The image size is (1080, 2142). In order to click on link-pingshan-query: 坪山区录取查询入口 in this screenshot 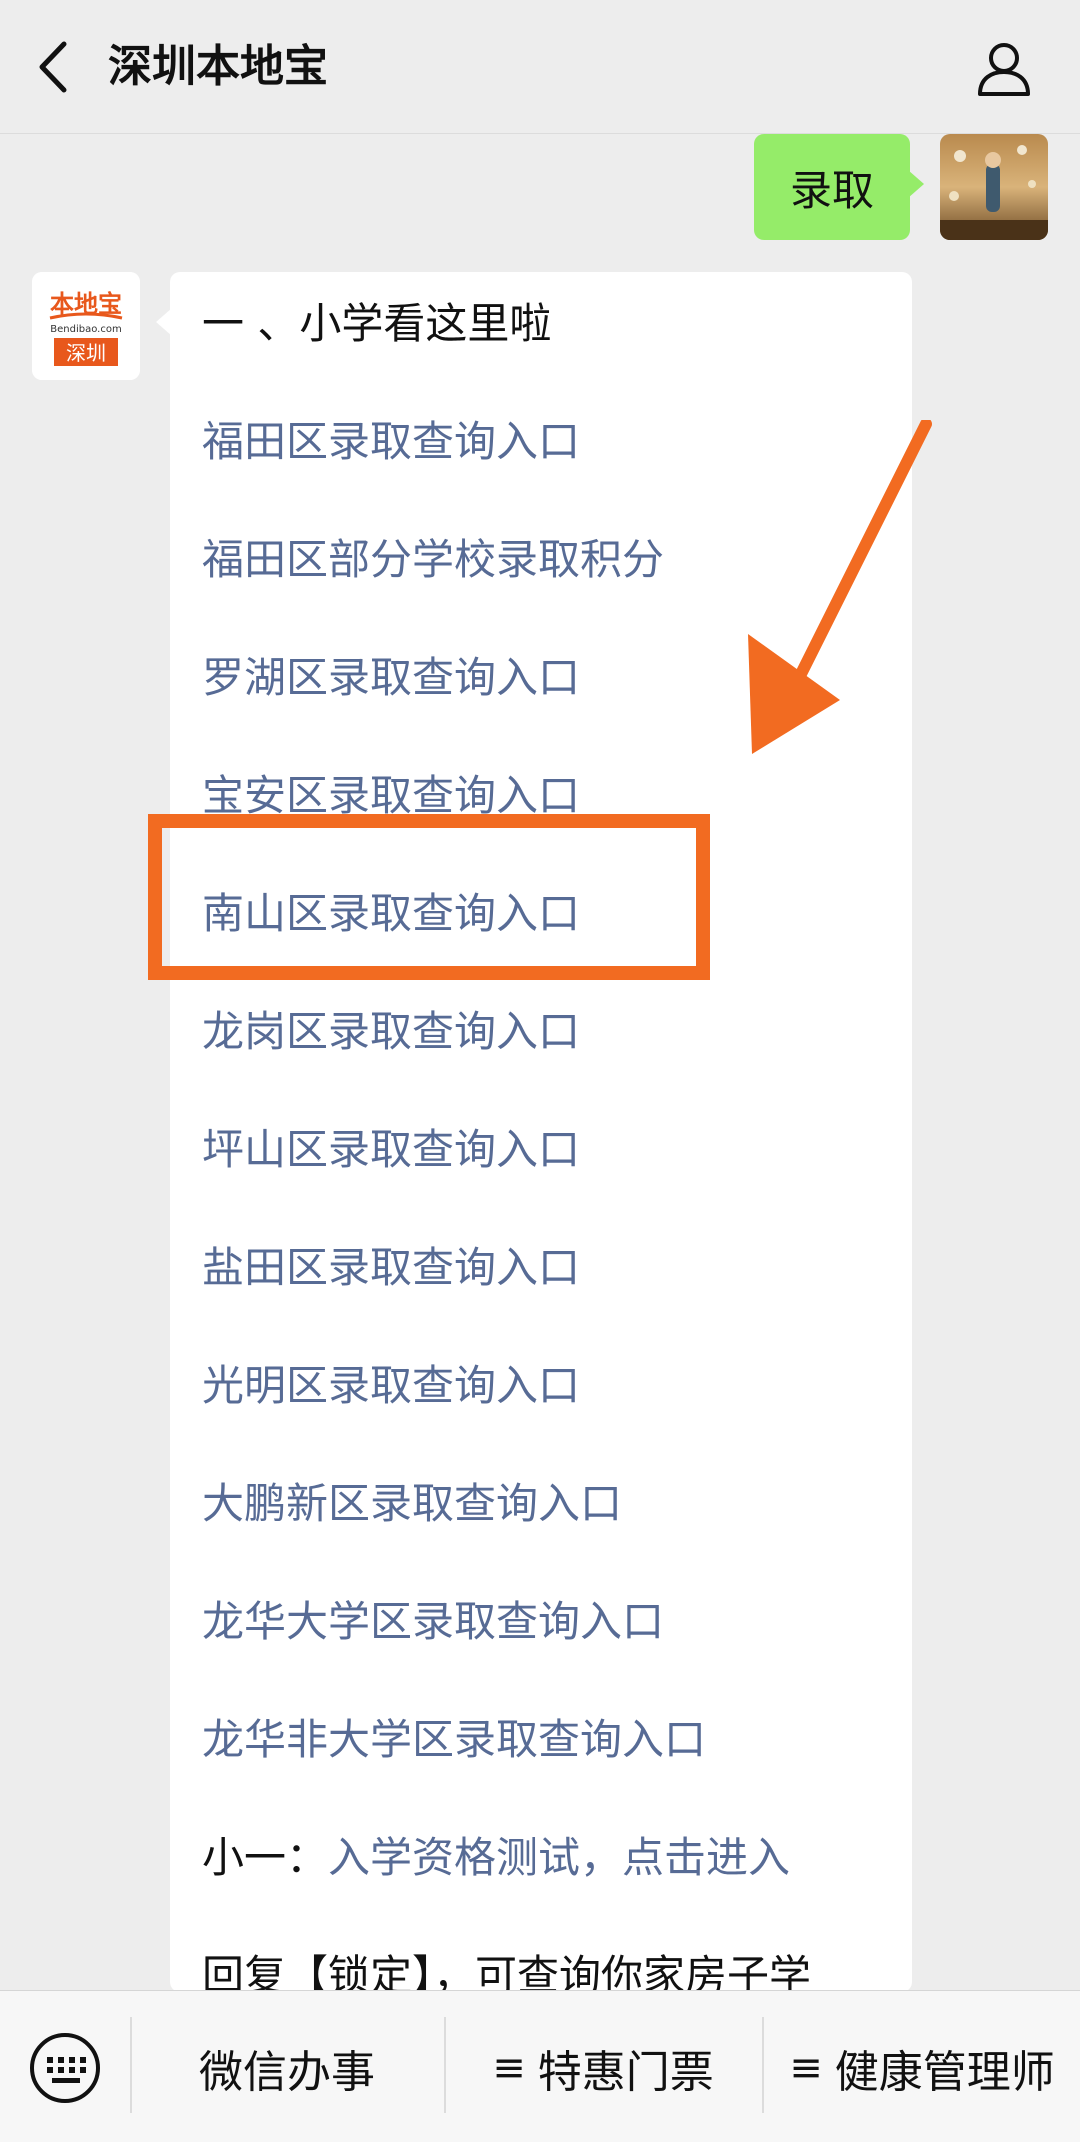, I will do `click(391, 1150)`.